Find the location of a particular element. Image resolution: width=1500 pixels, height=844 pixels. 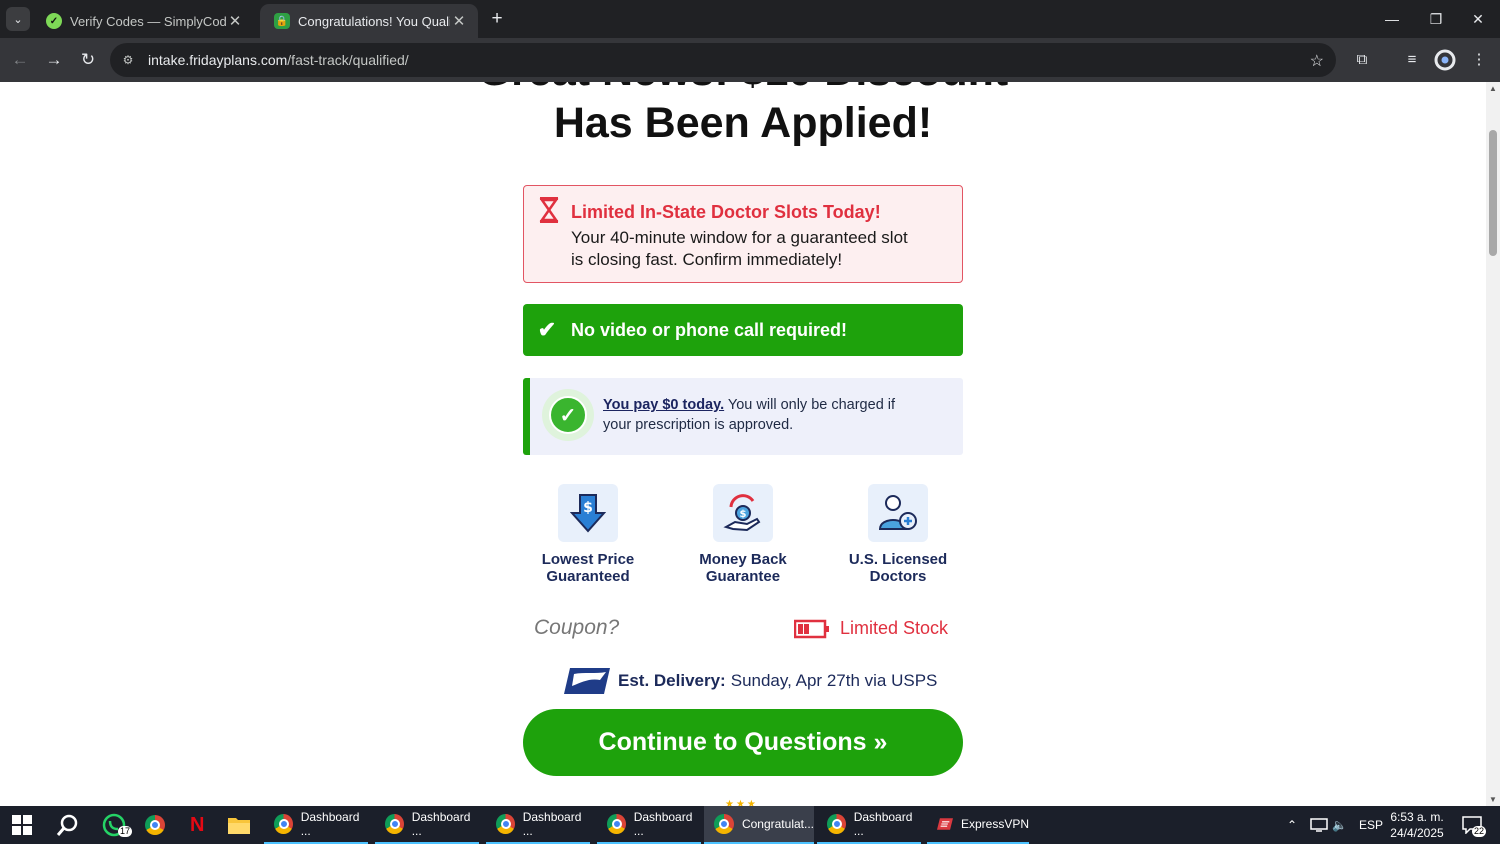

pay-today-link: You pay $0 today. is located at coordinates (663, 405).